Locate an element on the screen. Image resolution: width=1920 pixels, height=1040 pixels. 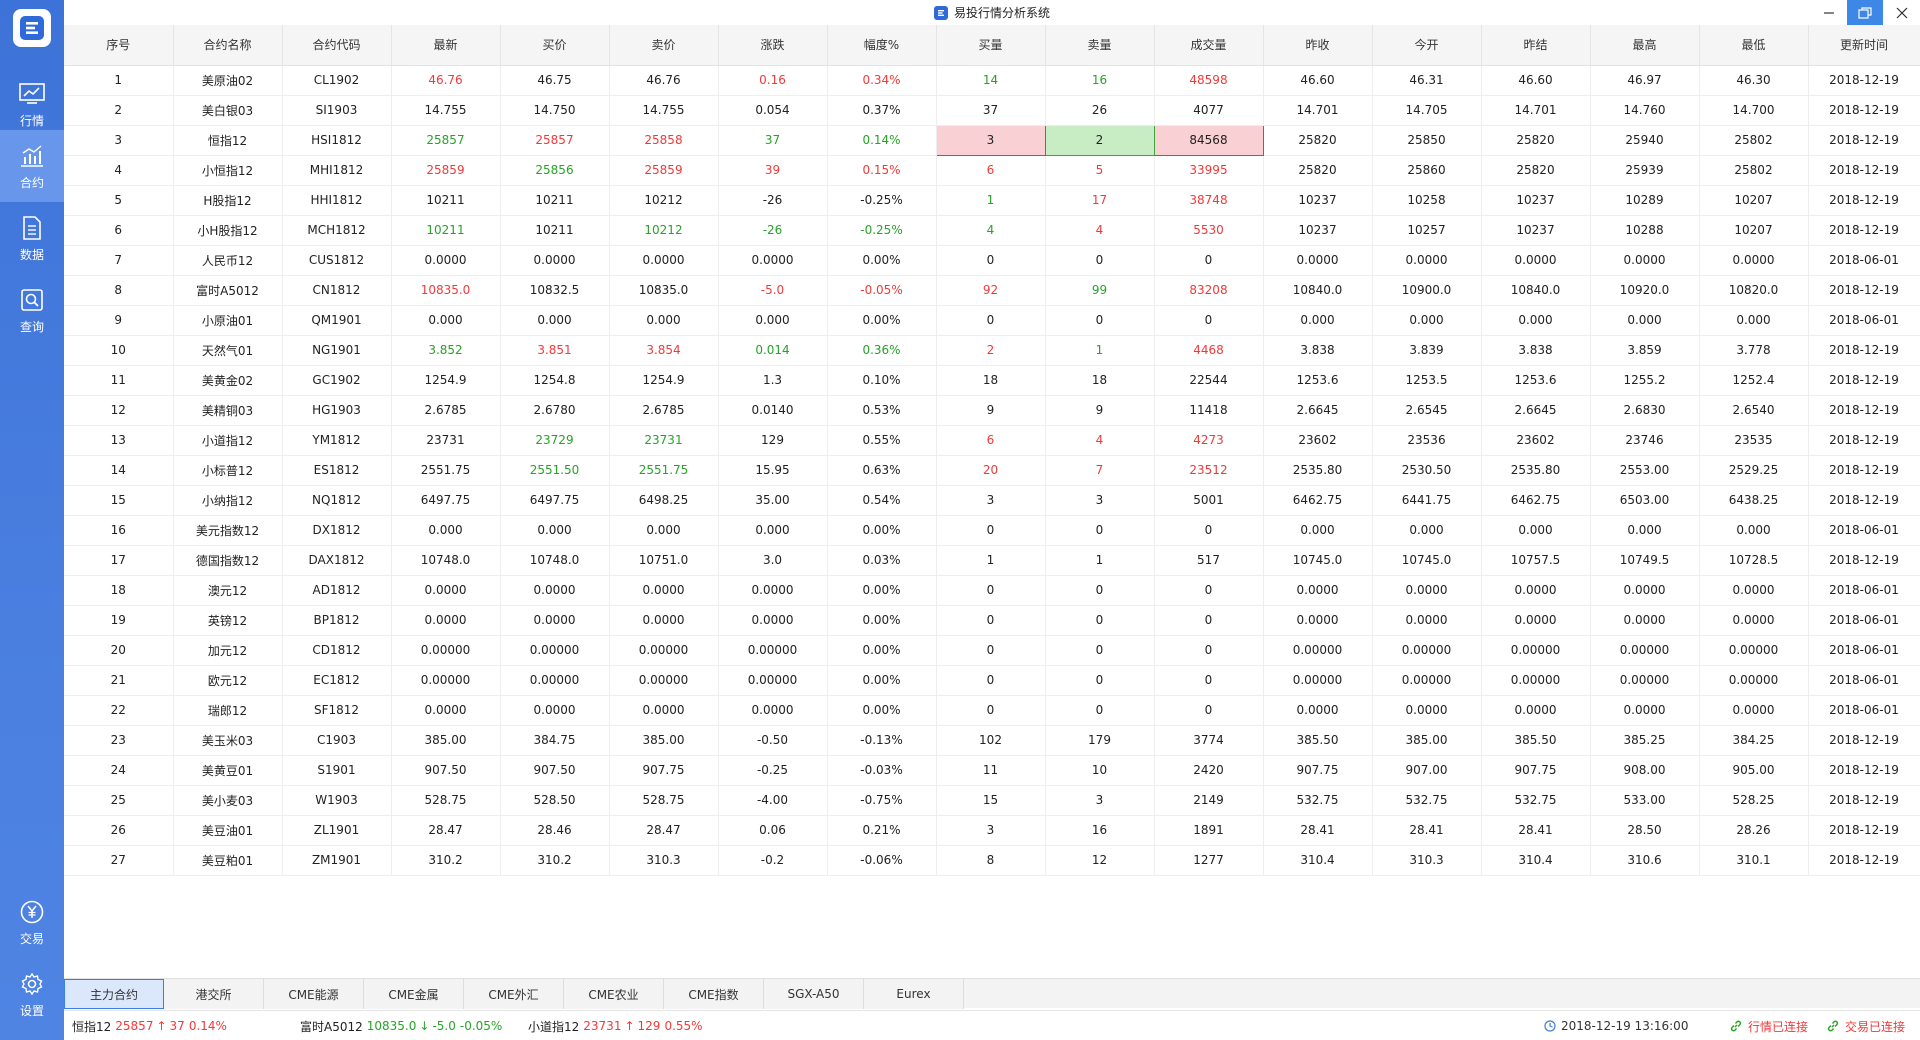
column-header: 今开 is located at coordinates (1427, 45).